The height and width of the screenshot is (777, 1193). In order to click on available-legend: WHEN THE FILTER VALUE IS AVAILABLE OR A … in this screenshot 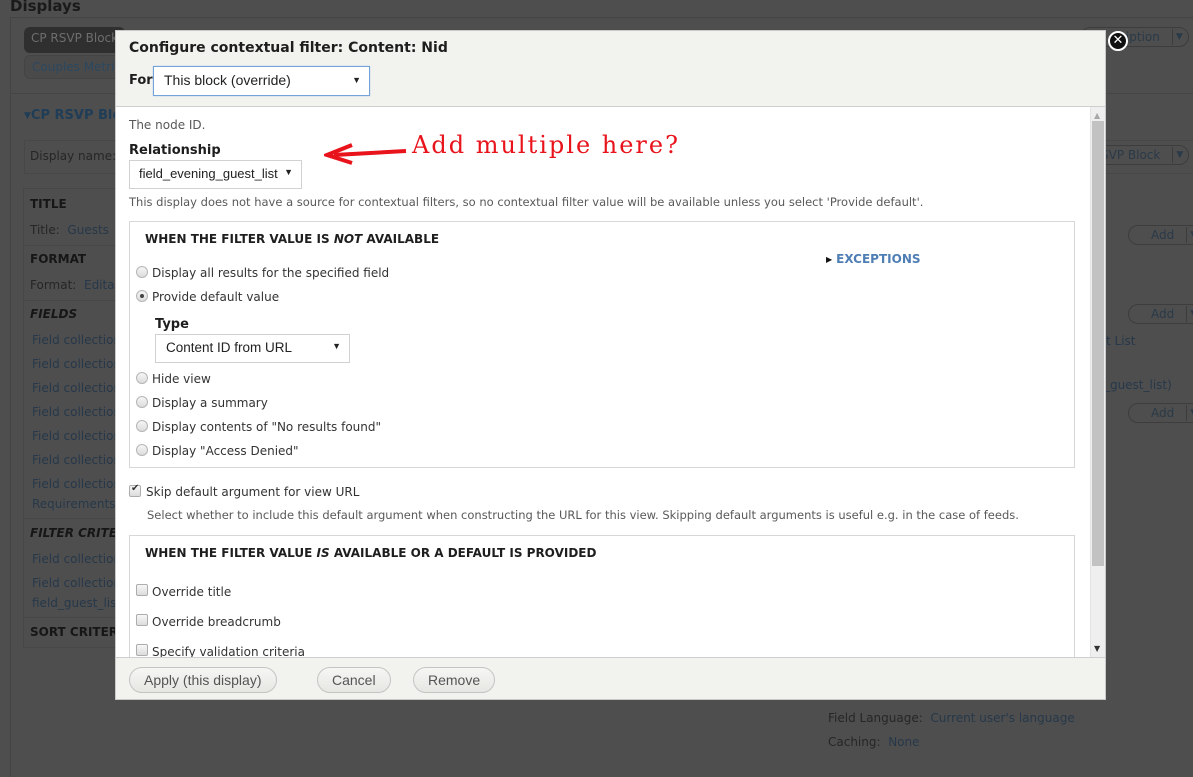, I will do `click(371, 553)`.